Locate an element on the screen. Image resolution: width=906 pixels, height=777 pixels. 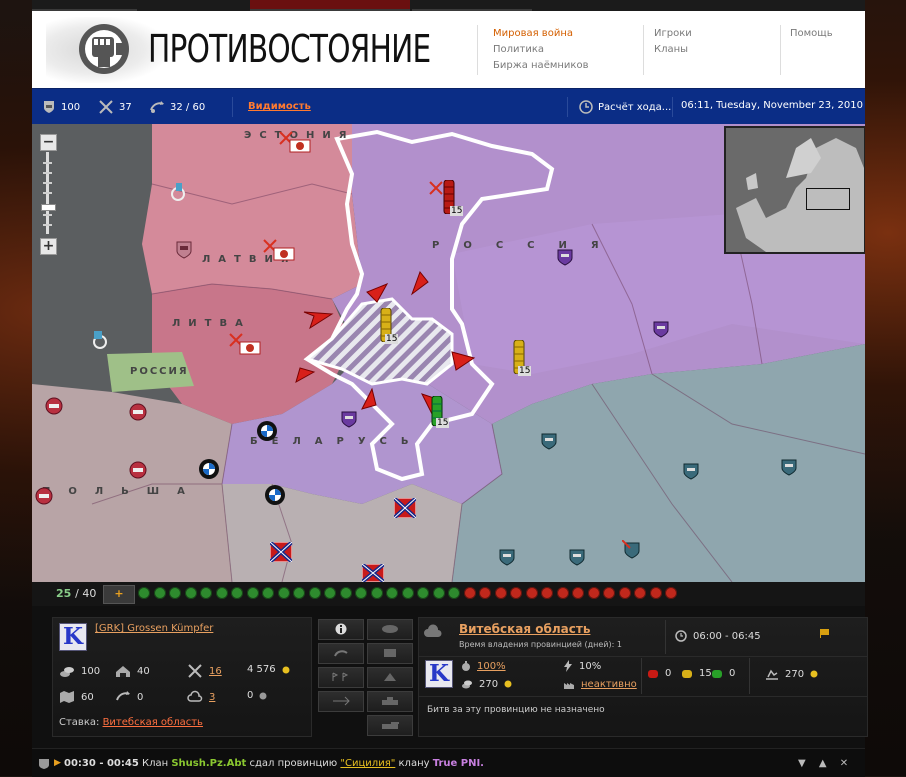
add-slot-button: + is located at coordinates (119, 594).